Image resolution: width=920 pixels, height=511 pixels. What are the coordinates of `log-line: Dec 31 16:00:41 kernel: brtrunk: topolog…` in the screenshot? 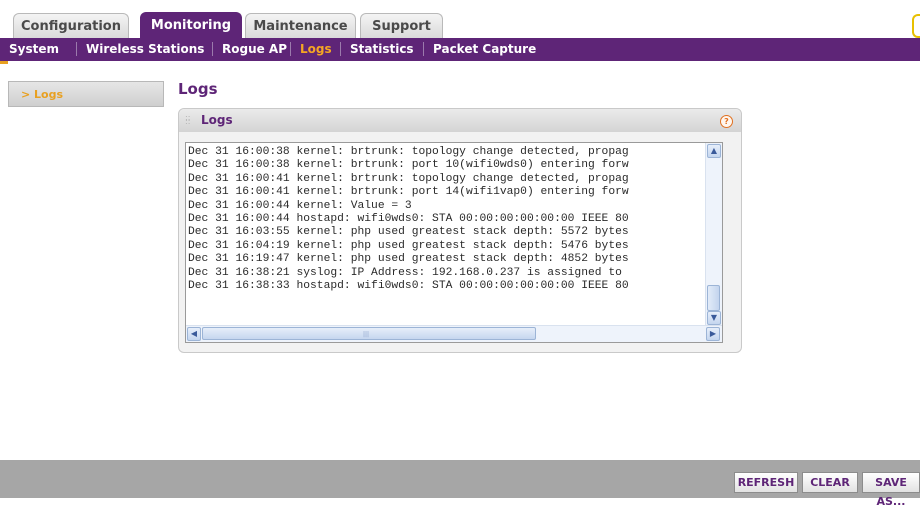 It's located at (408, 178).